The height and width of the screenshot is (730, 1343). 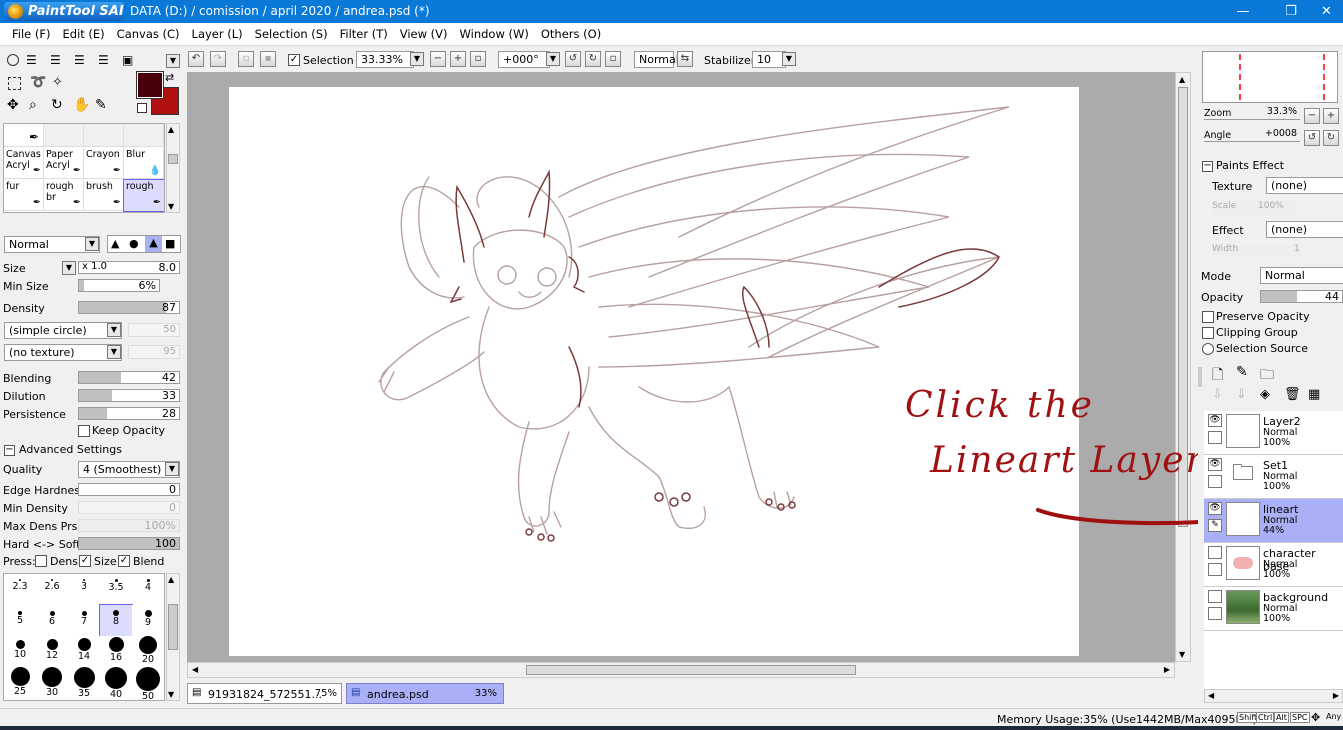 What do you see at coordinates (571, 34) in the screenshot?
I see `menu-others: Others (O)` at bounding box center [571, 34].